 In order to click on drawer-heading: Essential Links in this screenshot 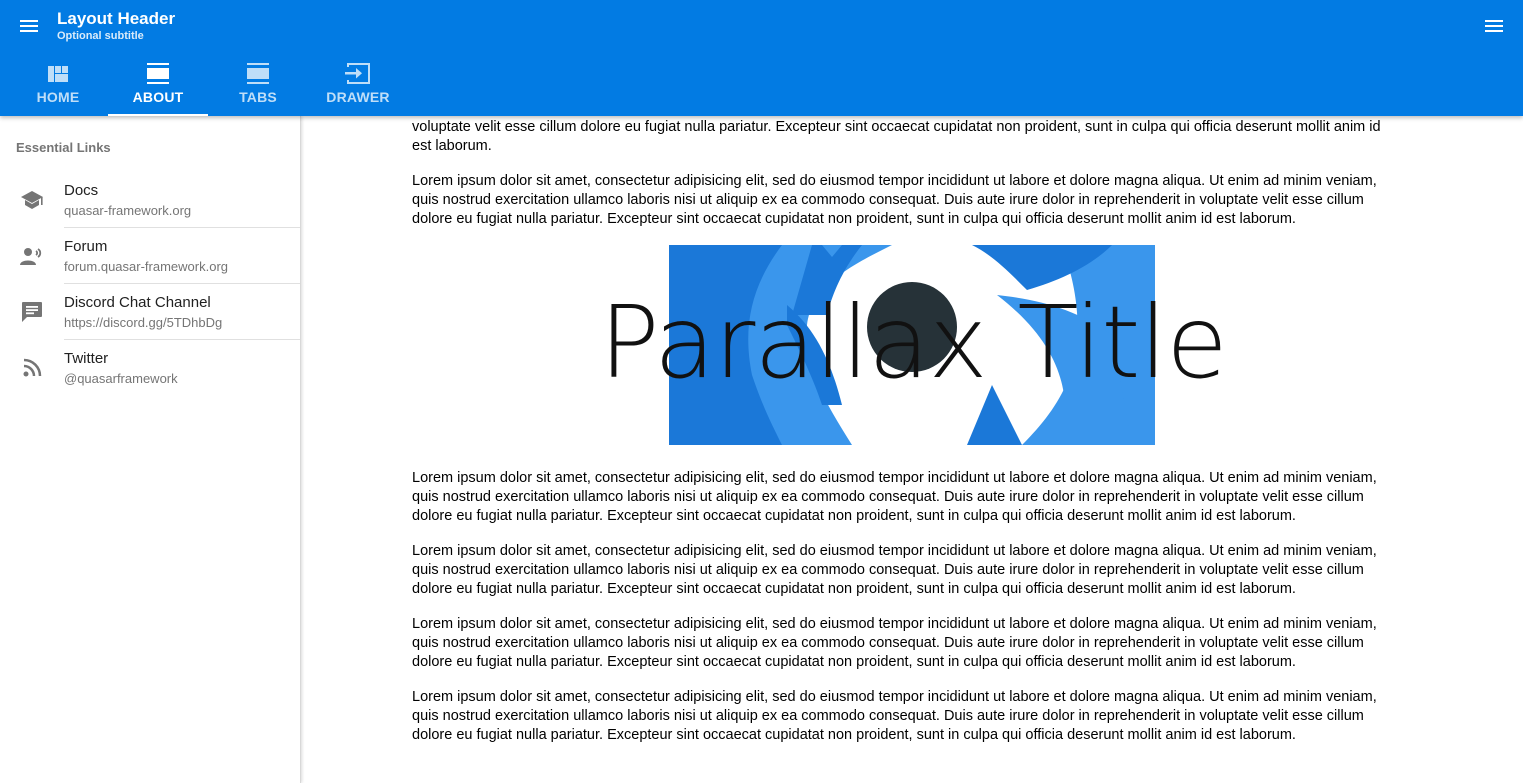, I will do `click(63, 147)`.